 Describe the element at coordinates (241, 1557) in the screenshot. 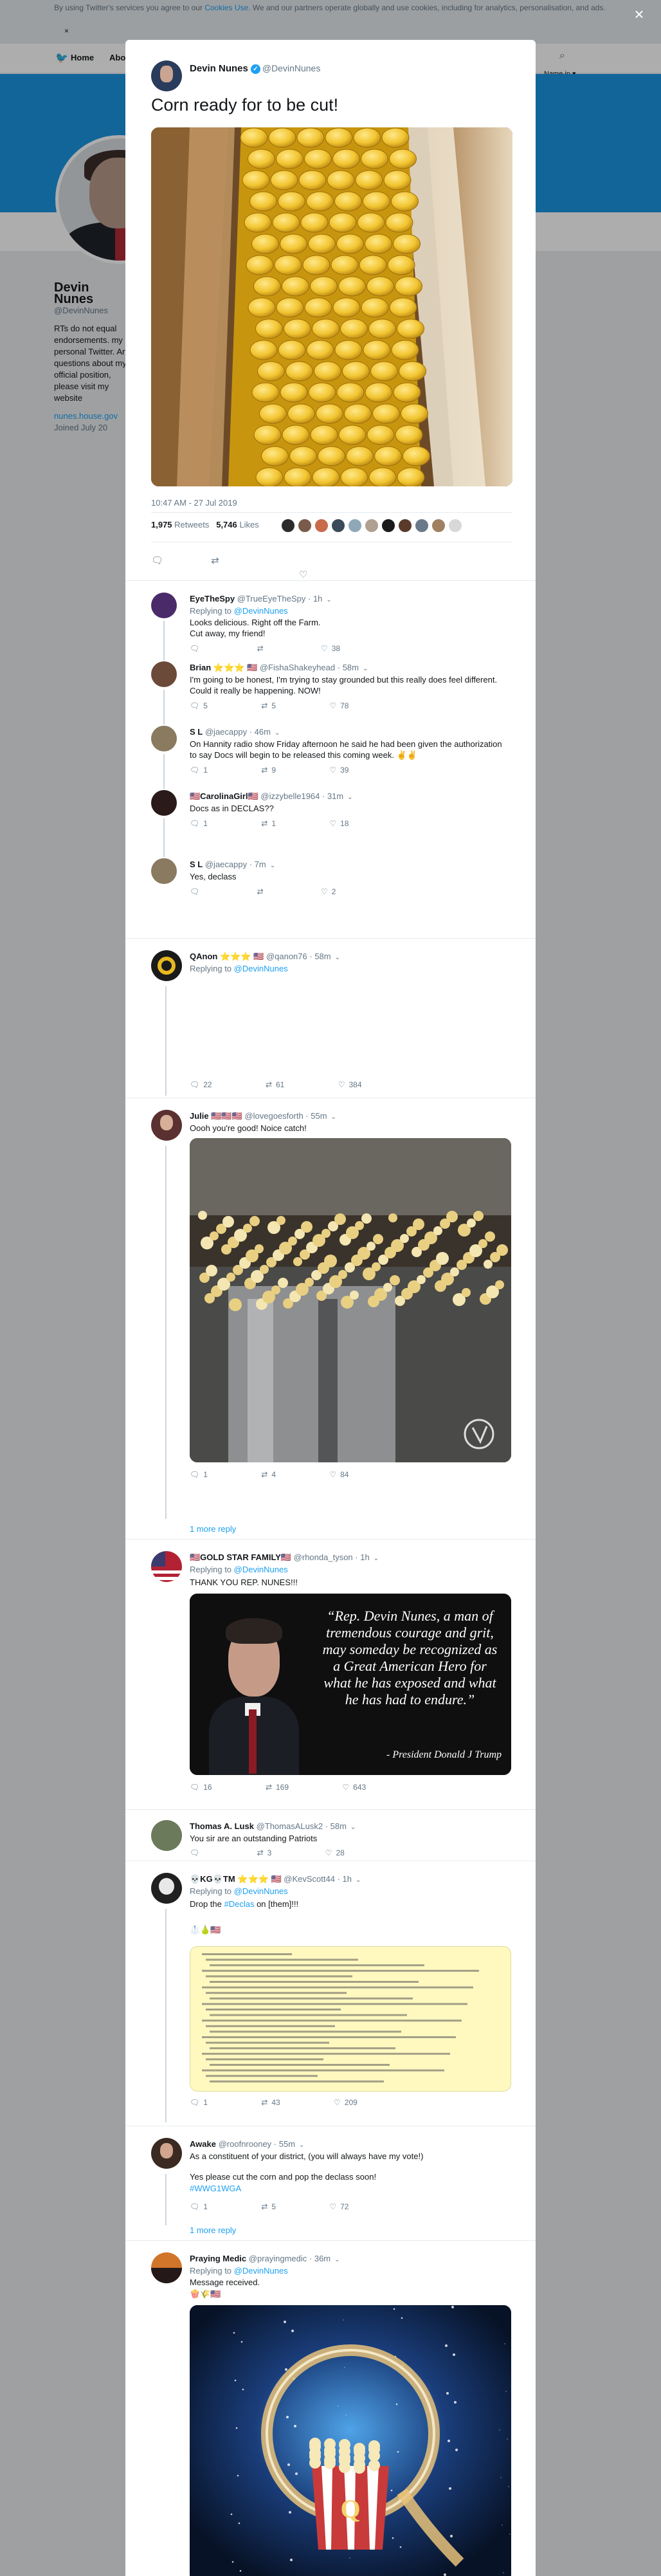

I see `goldstar-name: 🇺🇸GOLD STAR FAMILY🇺🇸` at that location.